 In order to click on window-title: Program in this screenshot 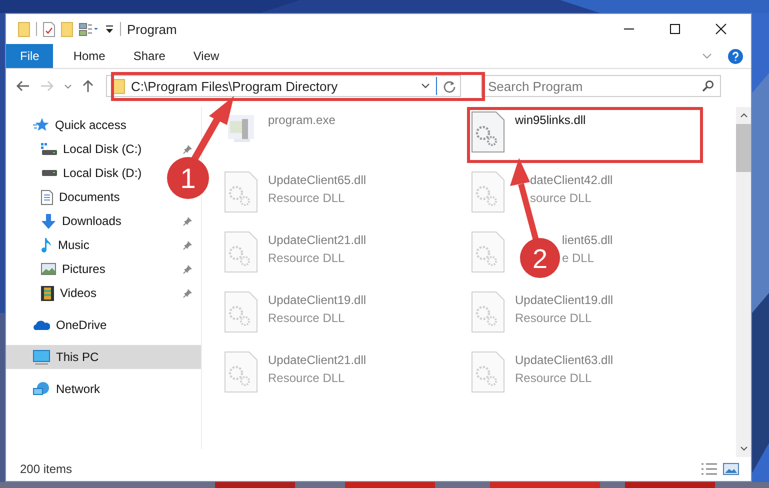, I will do `click(152, 29)`.